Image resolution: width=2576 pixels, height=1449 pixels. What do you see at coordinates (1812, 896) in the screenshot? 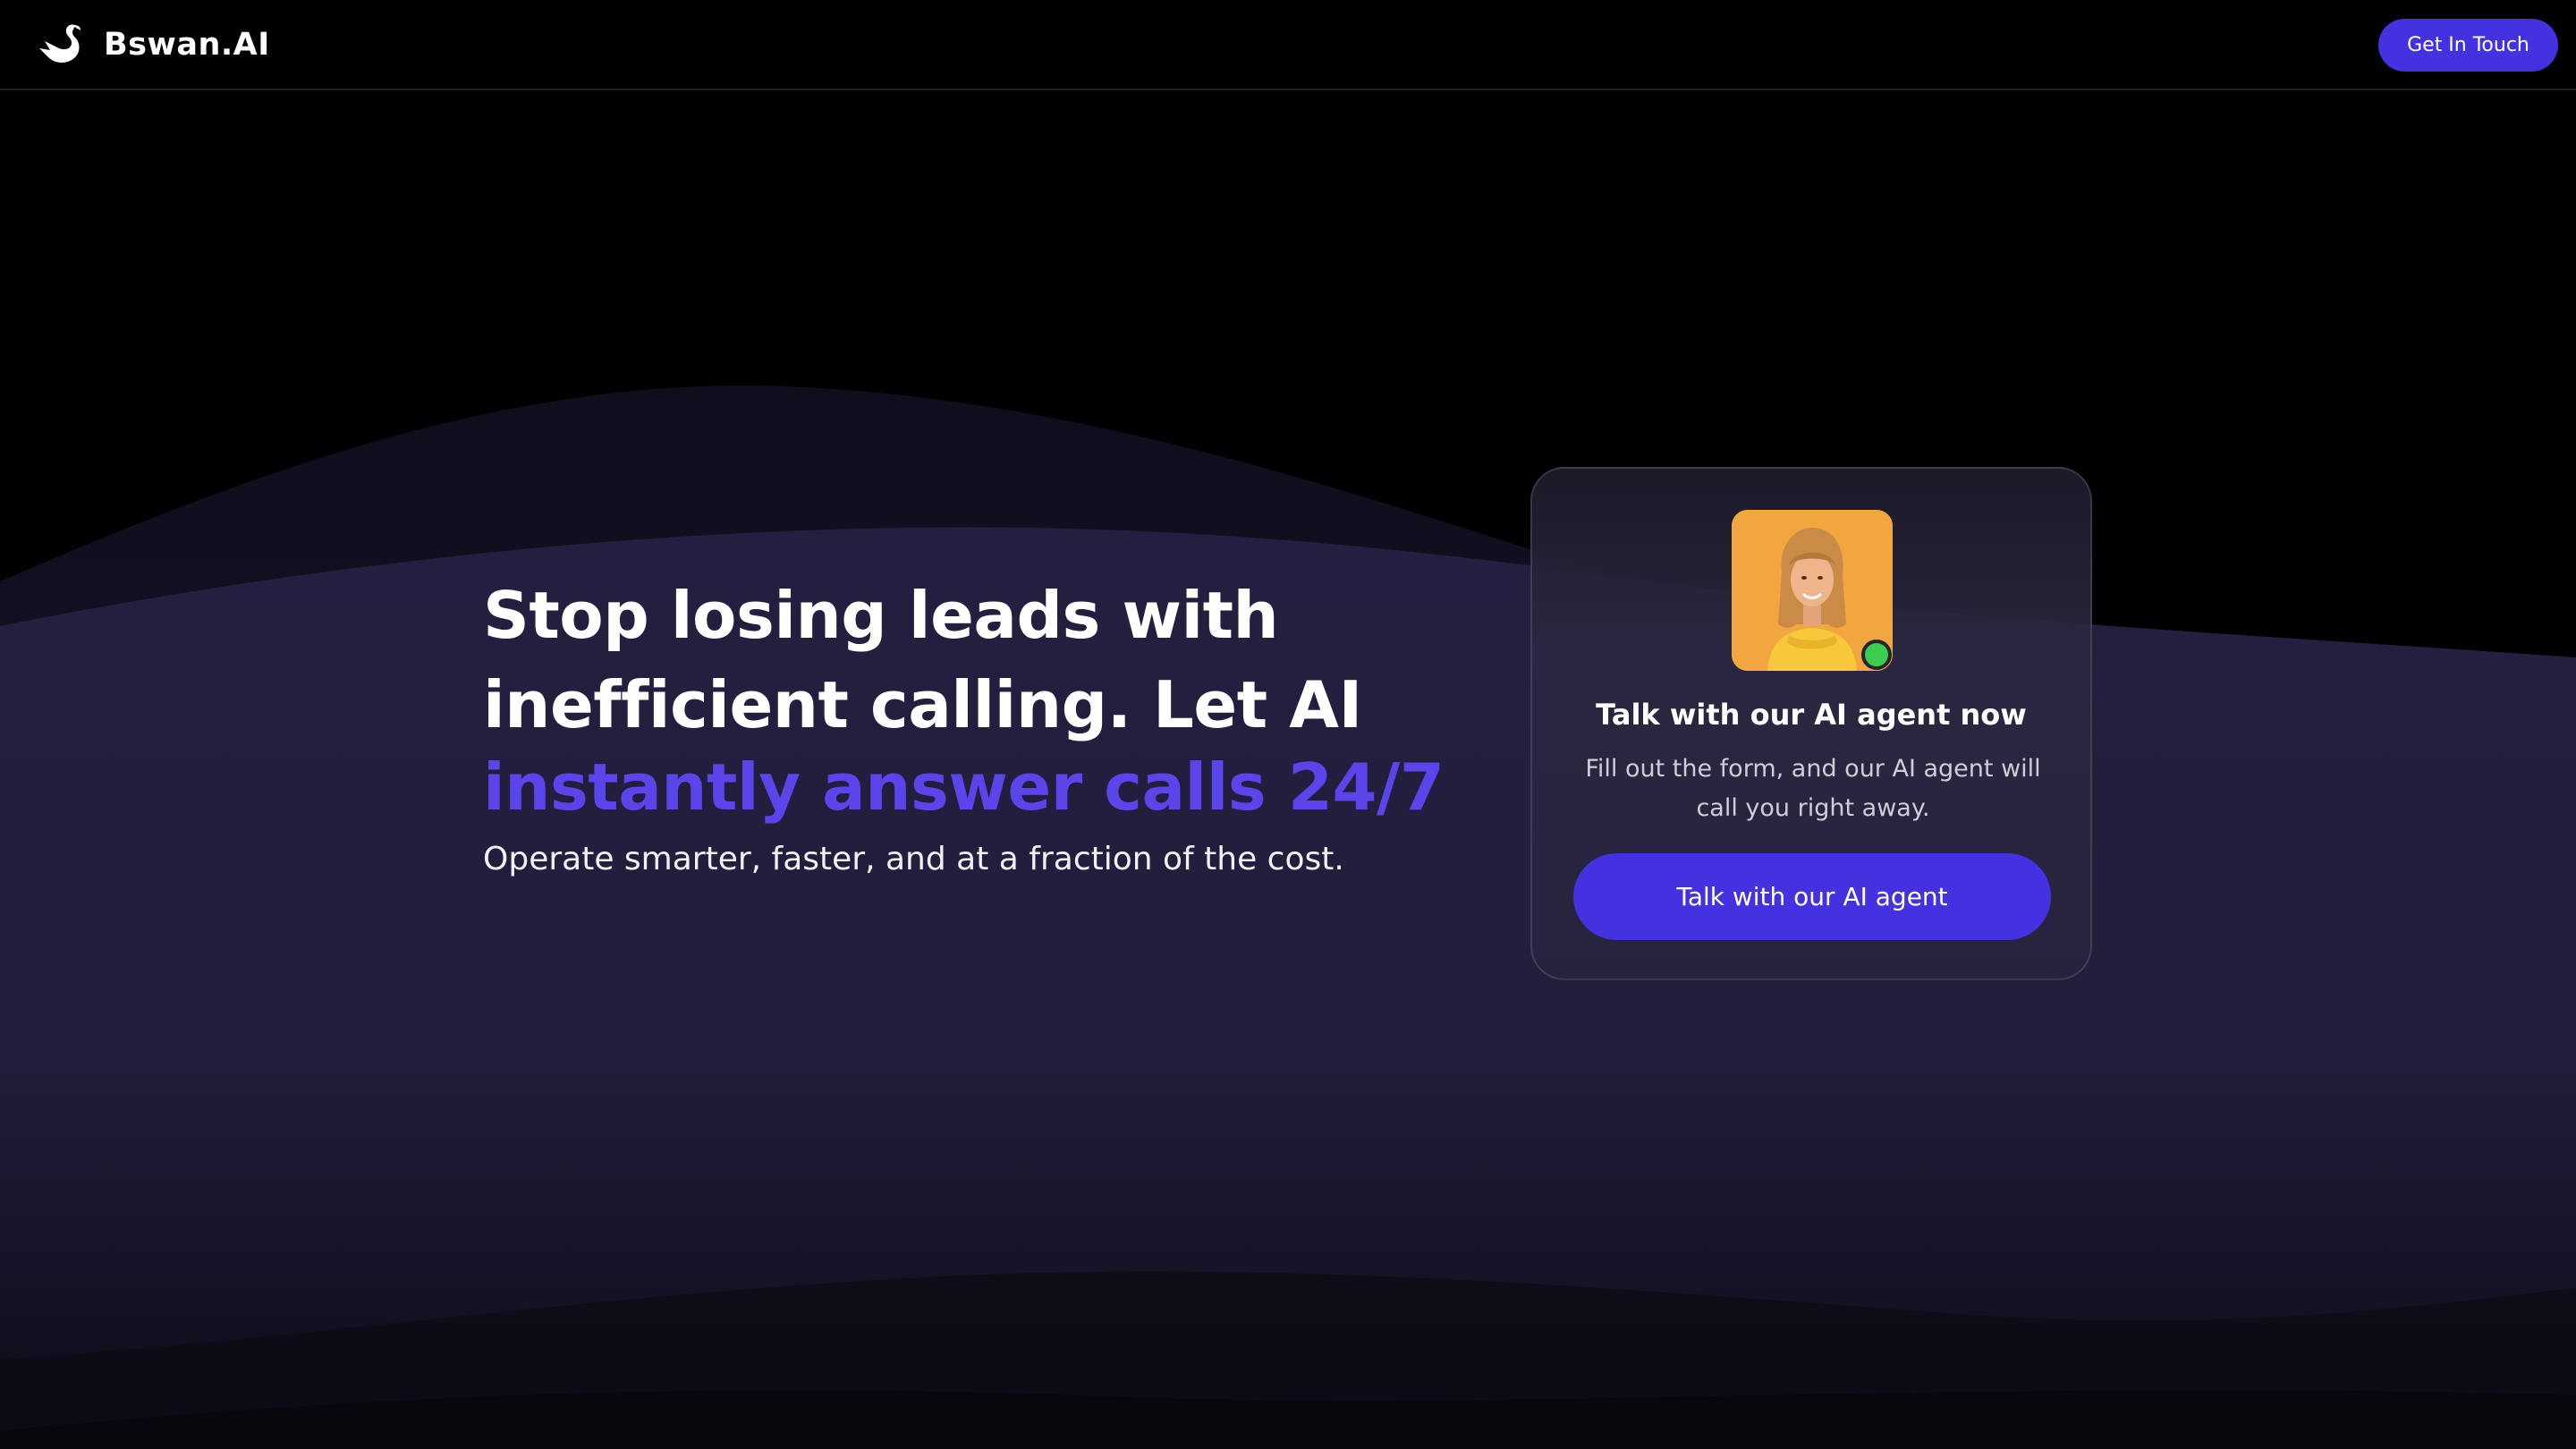
I see `talk-with-ai-agent-button: Talk with our AI agent` at bounding box center [1812, 896].